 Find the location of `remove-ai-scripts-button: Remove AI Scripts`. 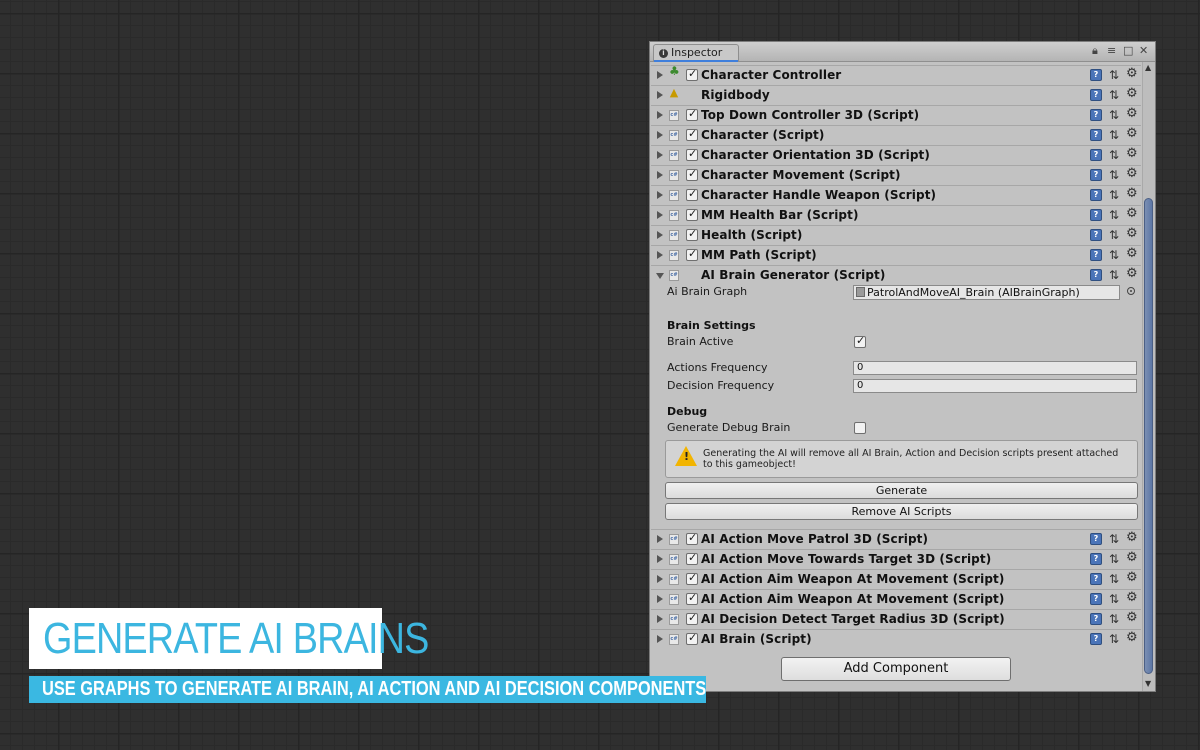

remove-ai-scripts-button: Remove AI Scripts is located at coordinates (901, 511).